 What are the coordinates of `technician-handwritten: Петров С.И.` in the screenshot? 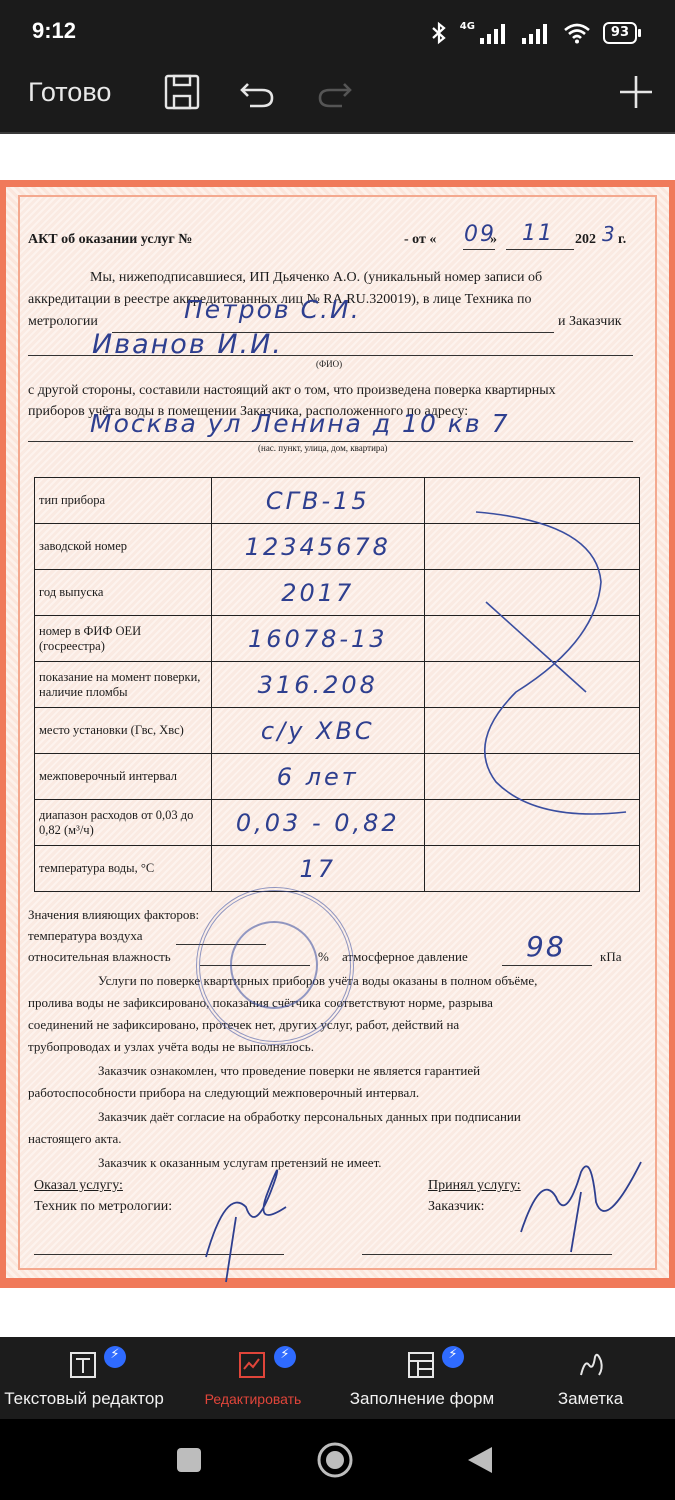 It's located at (272, 309).